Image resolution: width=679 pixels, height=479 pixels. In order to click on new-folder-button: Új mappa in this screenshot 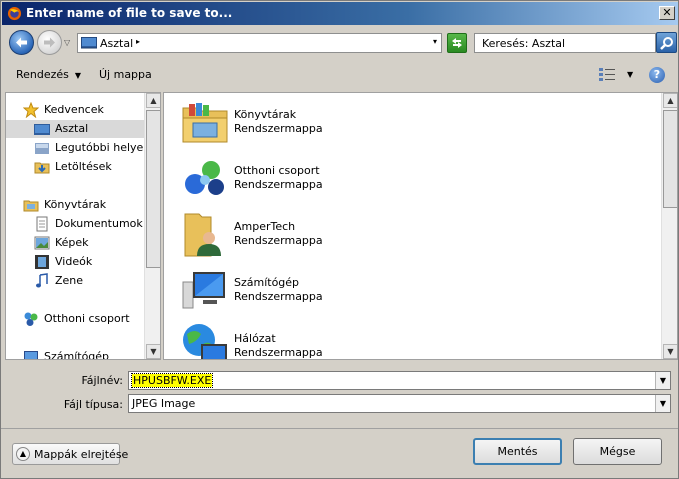, I will do `click(125, 74)`.